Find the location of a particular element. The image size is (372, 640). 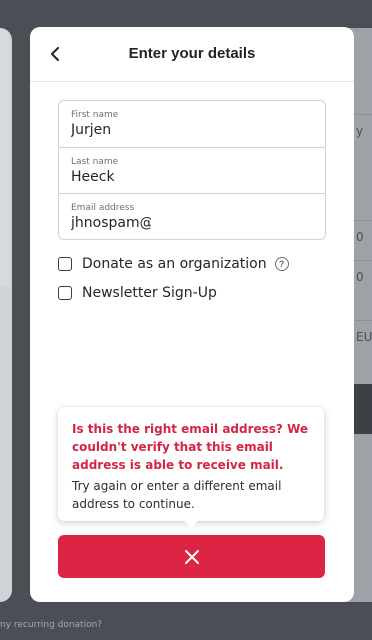

background-card-left is located at coordinates (6, 315).